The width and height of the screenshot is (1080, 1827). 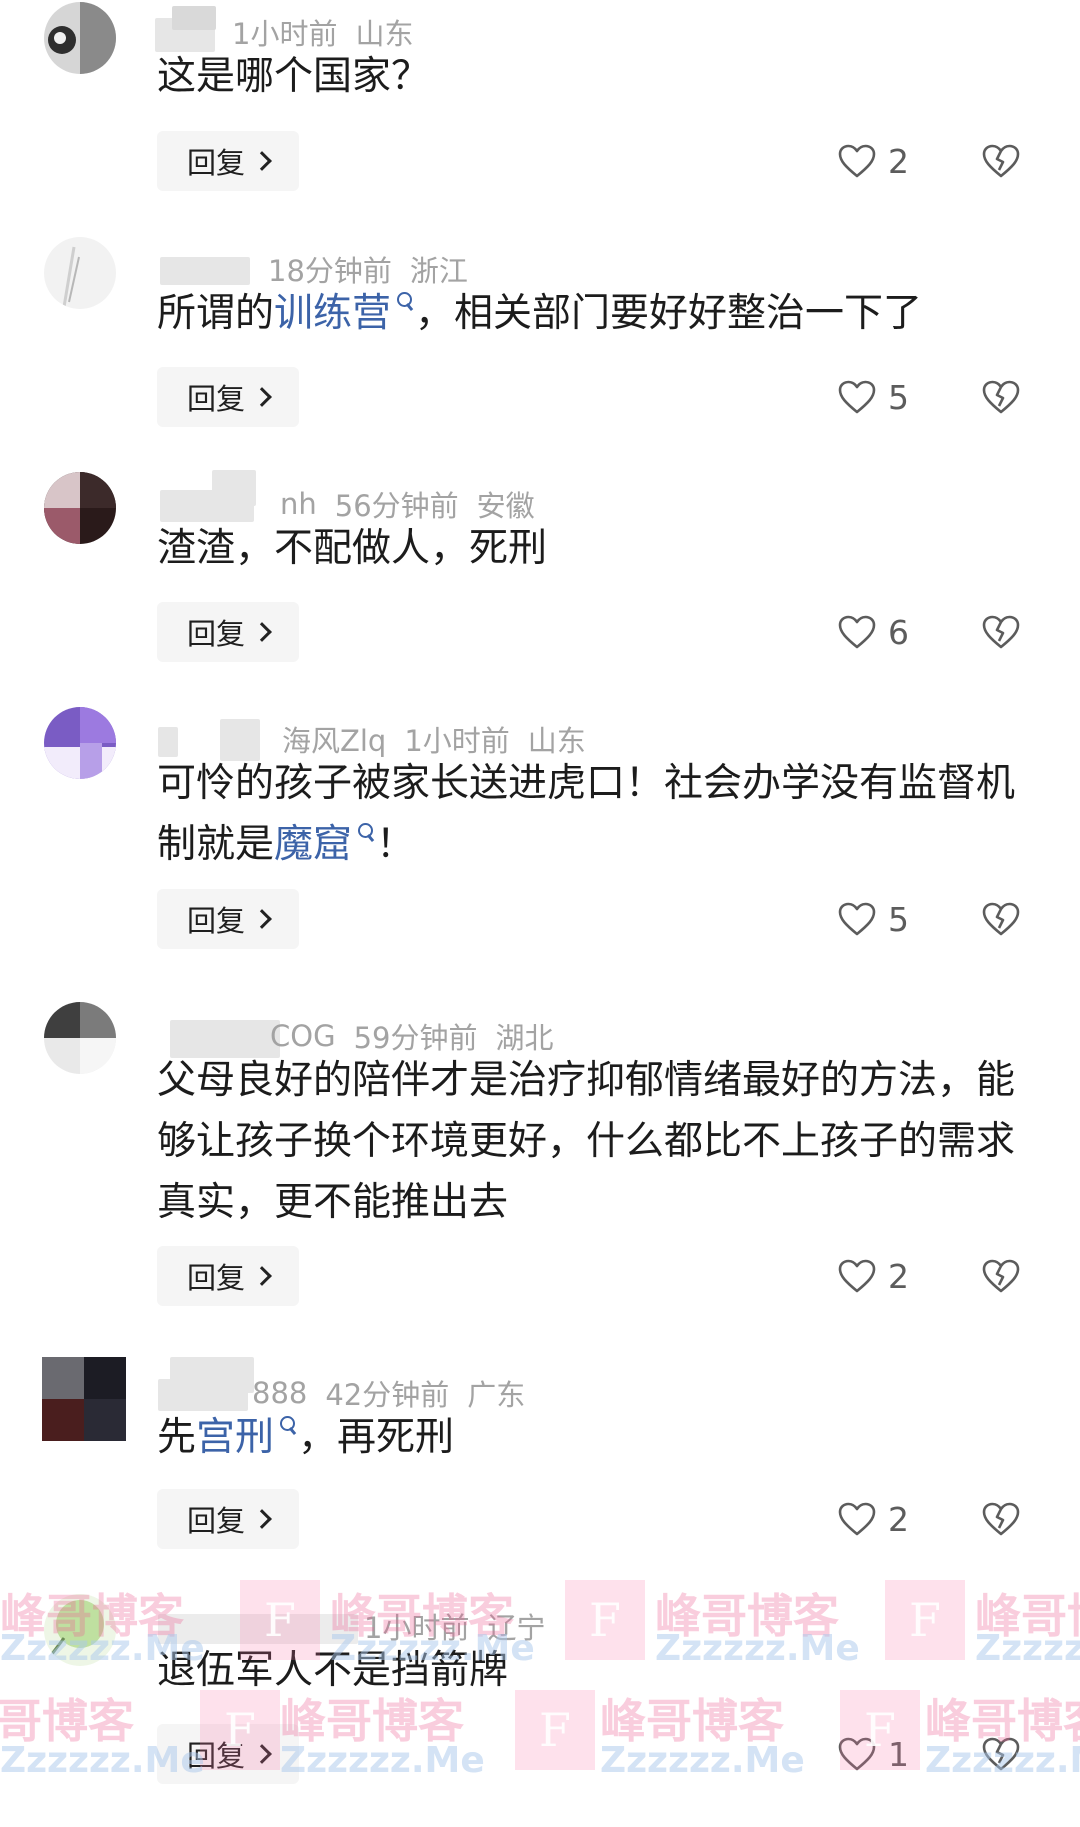 What do you see at coordinates (294, 76) in the screenshot?
I see `comment-text: 这是哪个国家？` at bounding box center [294, 76].